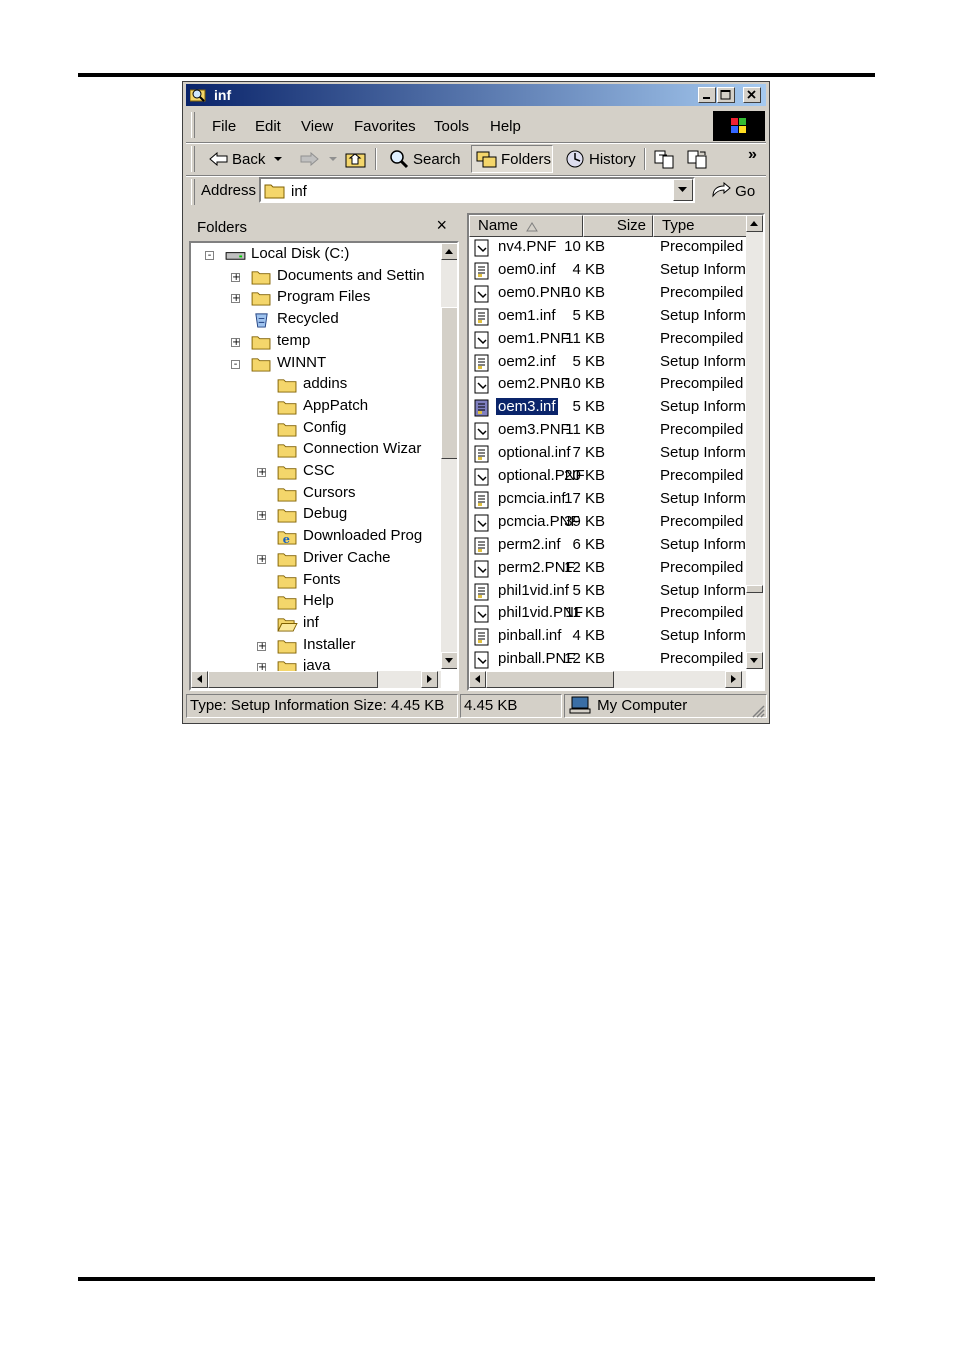 Image resolution: width=953 pixels, height=1352 pixels. What do you see at coordinates (534, 338) in the screenshot?
I see `file-name: oem1.PNF` at bounding box center [534, 338].